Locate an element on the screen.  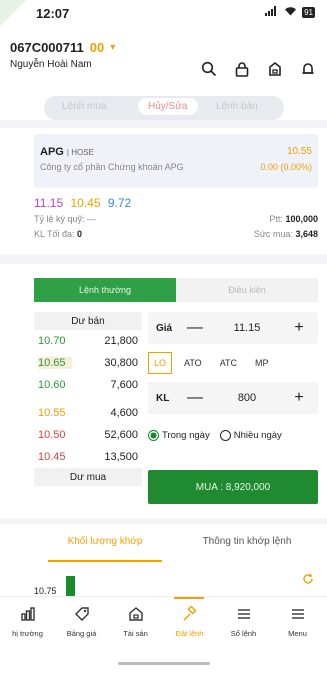
radio-unchecked-icon is located at coordinates (225, 435).